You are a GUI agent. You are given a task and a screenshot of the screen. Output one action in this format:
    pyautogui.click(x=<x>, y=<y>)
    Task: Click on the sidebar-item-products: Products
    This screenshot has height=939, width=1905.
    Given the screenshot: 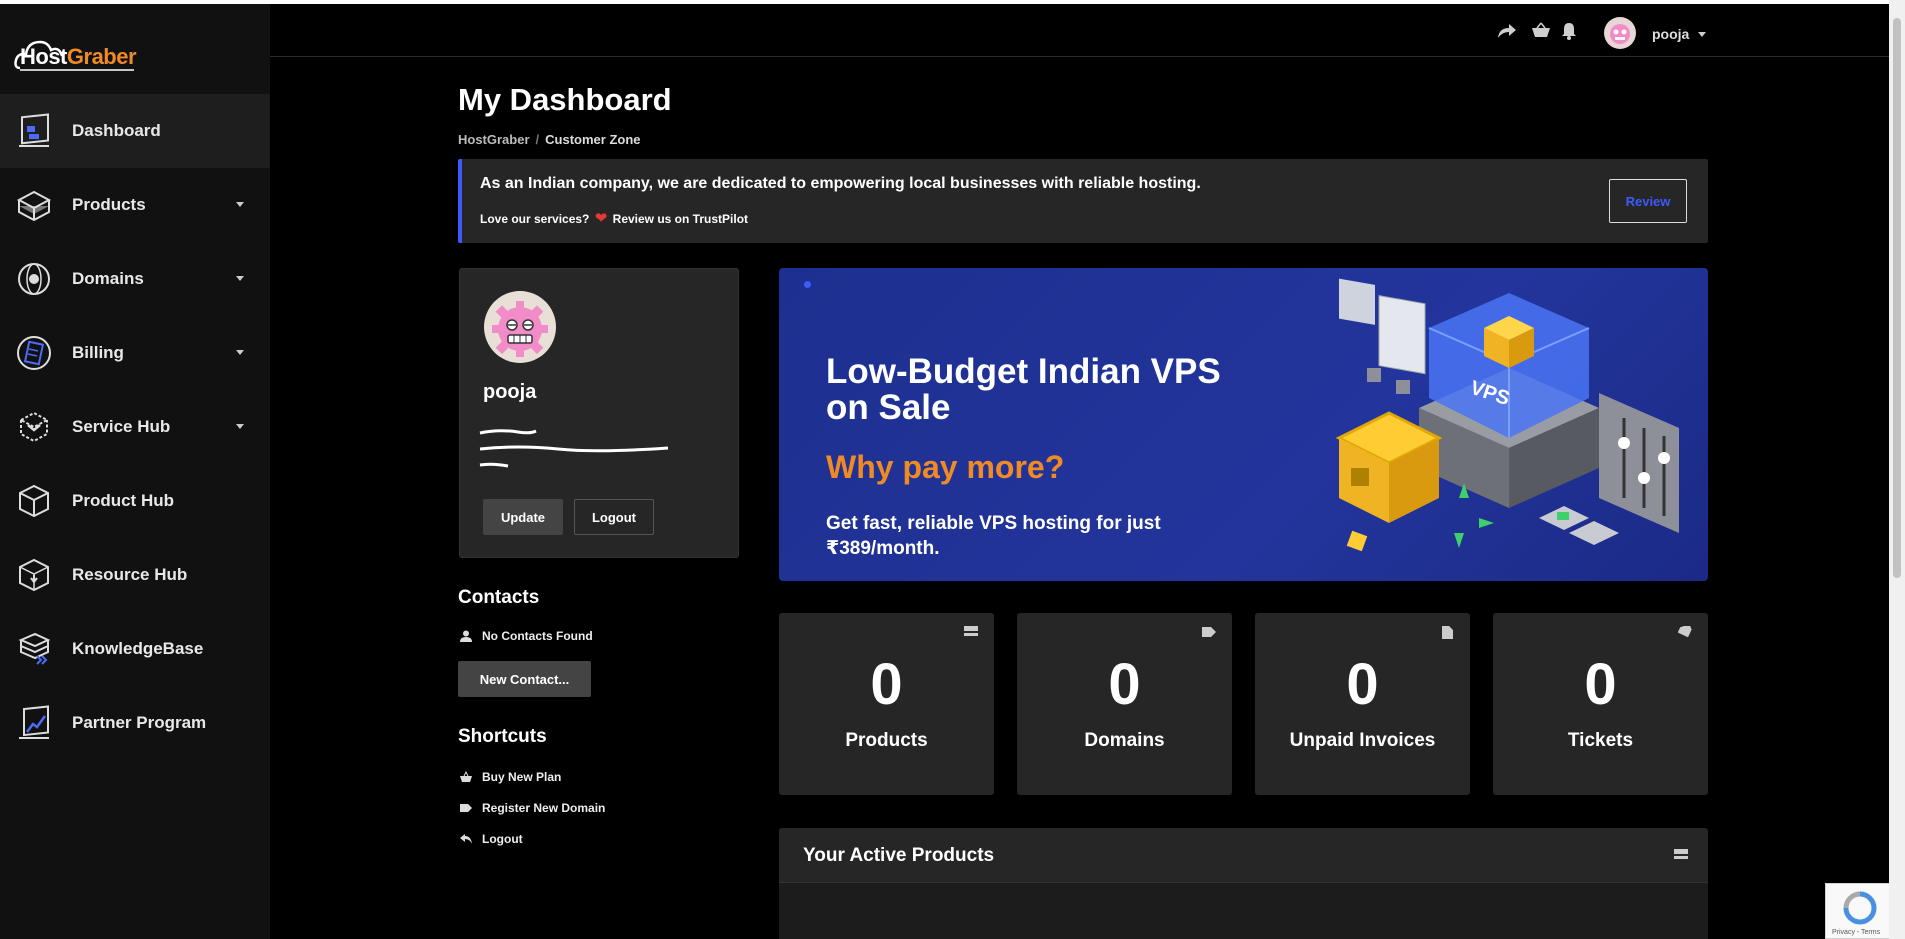 What is the action you would take?
    pyautogui.click(x=135, y=205)
    